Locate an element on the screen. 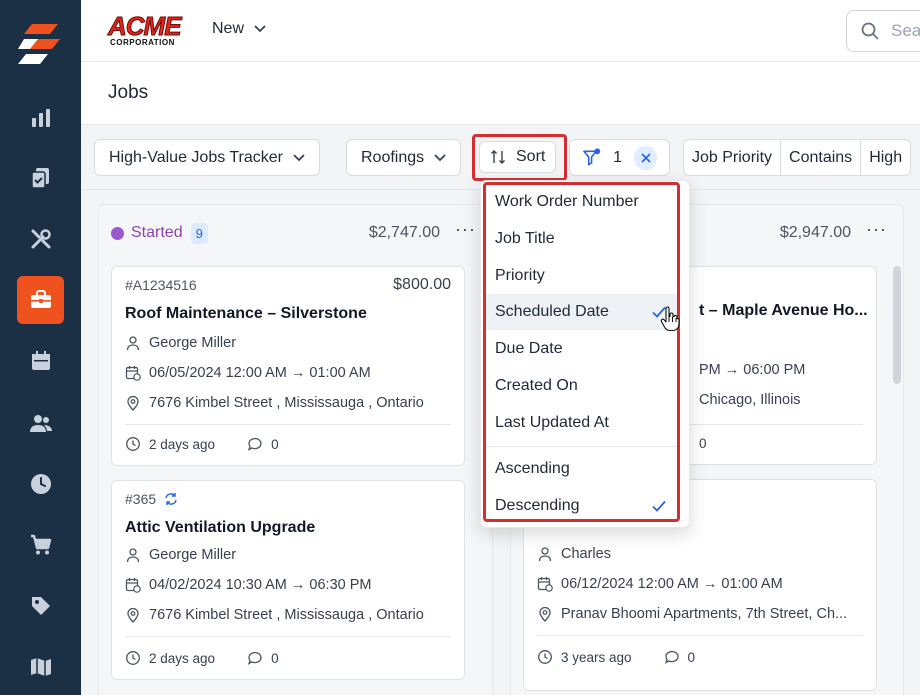  job-footer: 2 days ago 0 is located at coordinates (202, 444).